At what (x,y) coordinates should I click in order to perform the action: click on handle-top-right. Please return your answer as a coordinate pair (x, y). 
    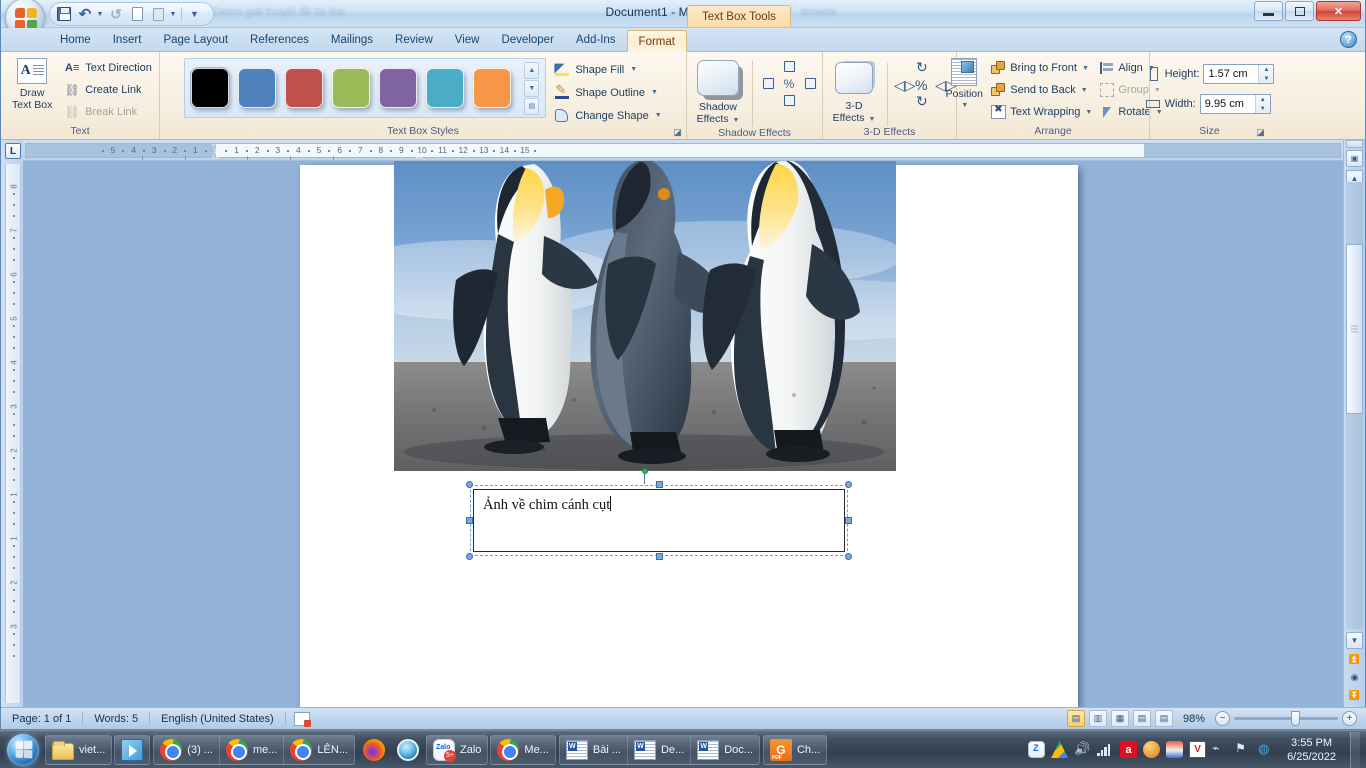
    Looking at the image, I should click on (848, 484).